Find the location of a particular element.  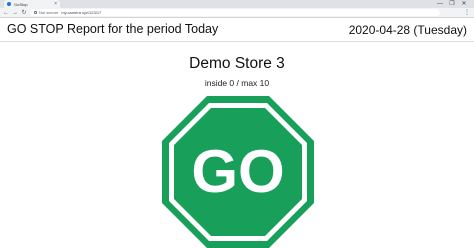

store-name: Demo Store 3 is located at coordinates (237, 63).